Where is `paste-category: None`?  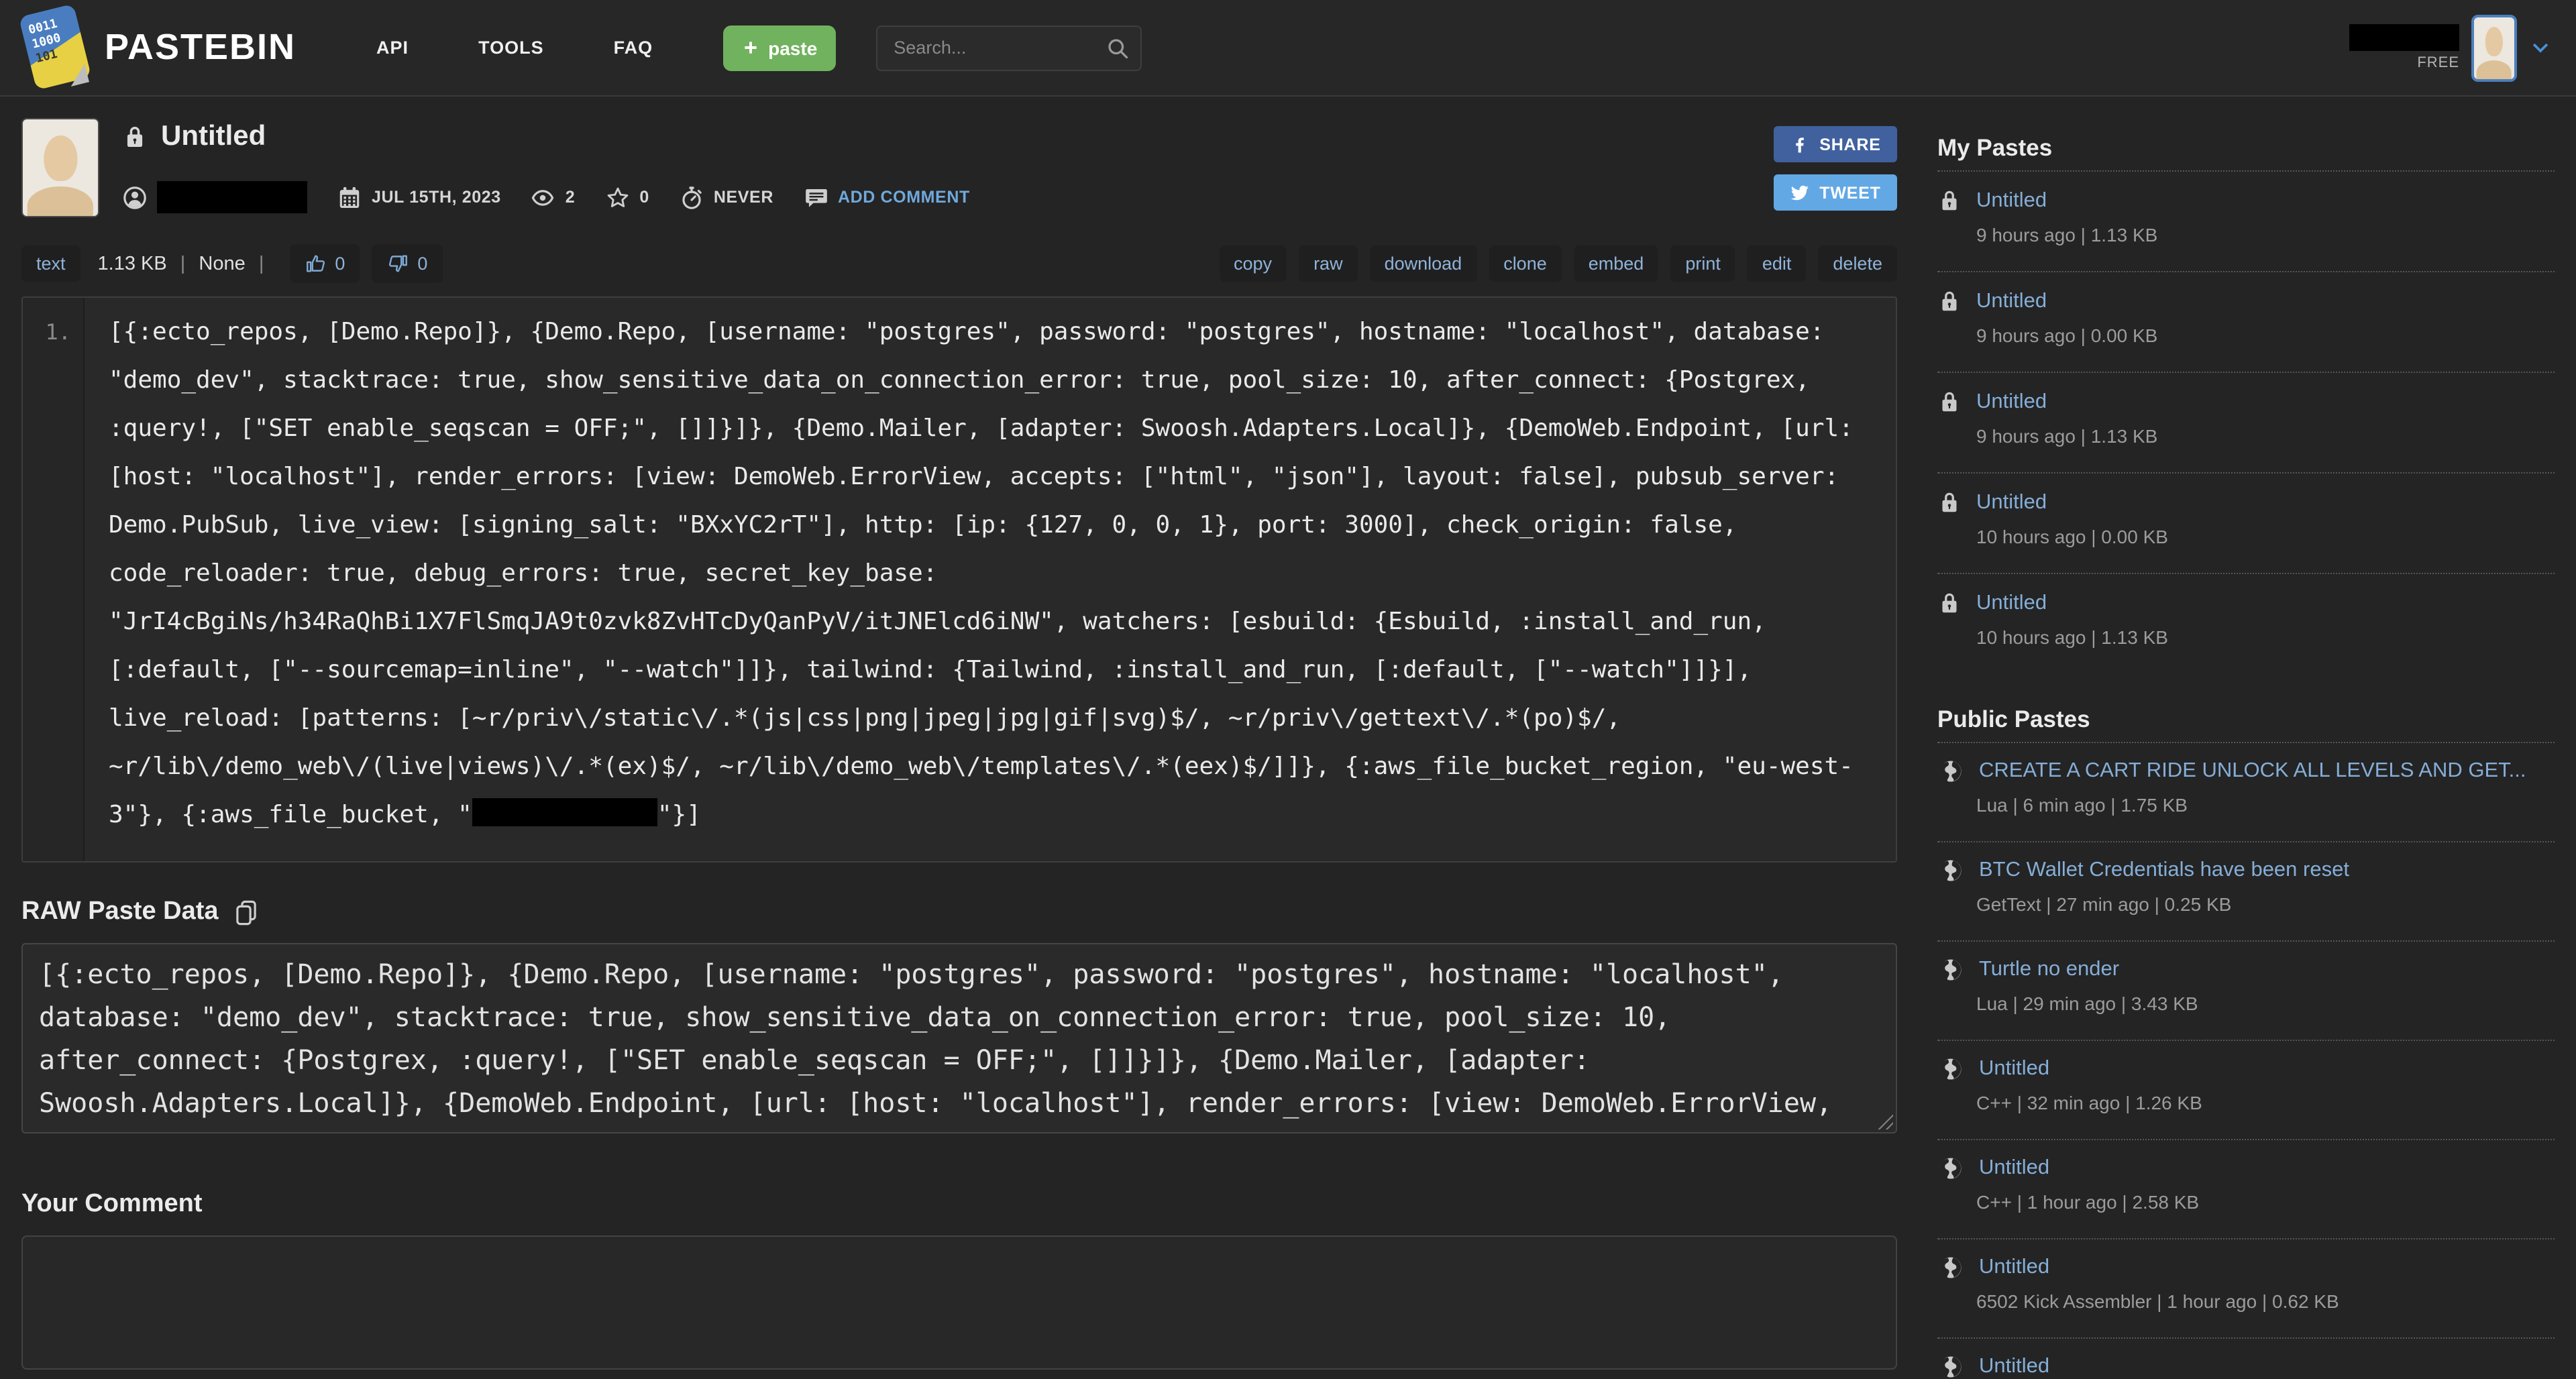
paste-category: None is located at coordinates (222, 263).